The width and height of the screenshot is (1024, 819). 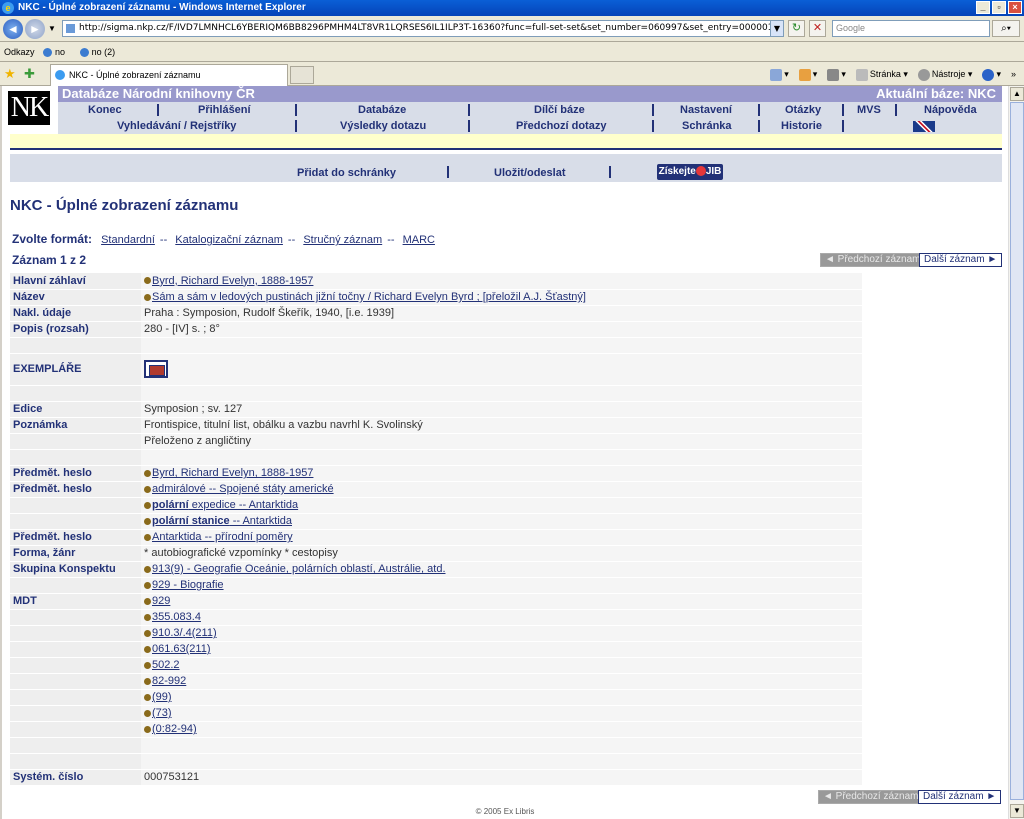 I want to click on home-button: ▾, so click(x=779, y=74).